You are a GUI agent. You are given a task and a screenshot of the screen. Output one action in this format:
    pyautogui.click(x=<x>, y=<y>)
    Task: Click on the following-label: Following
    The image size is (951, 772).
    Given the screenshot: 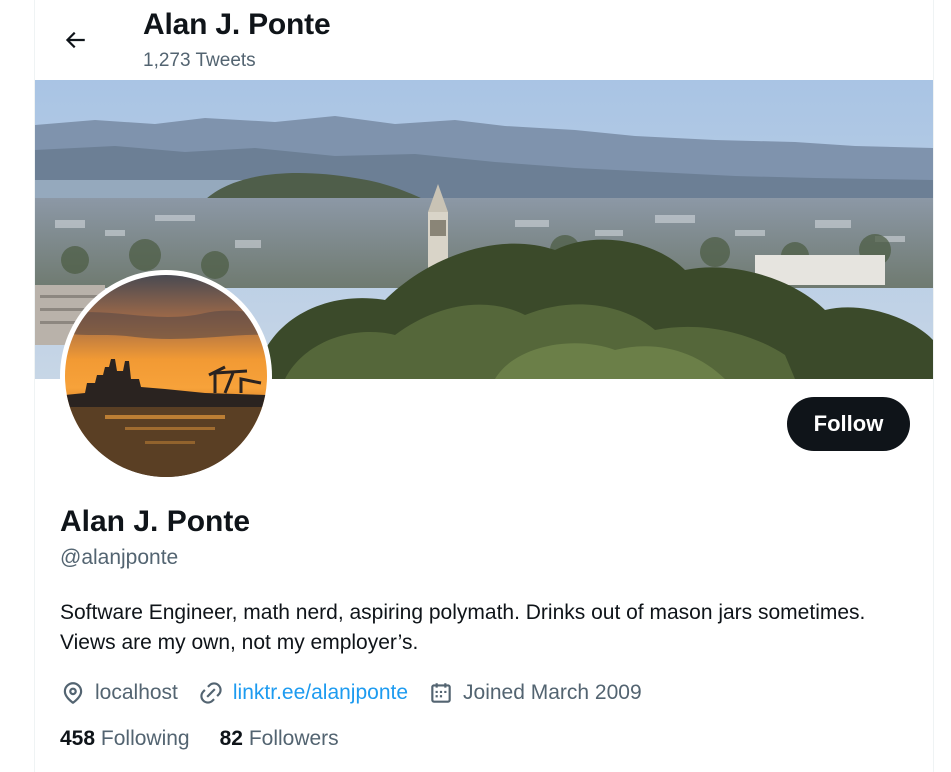 What is the action you would take?
    pyautogui.click(x=145, y=738)
    